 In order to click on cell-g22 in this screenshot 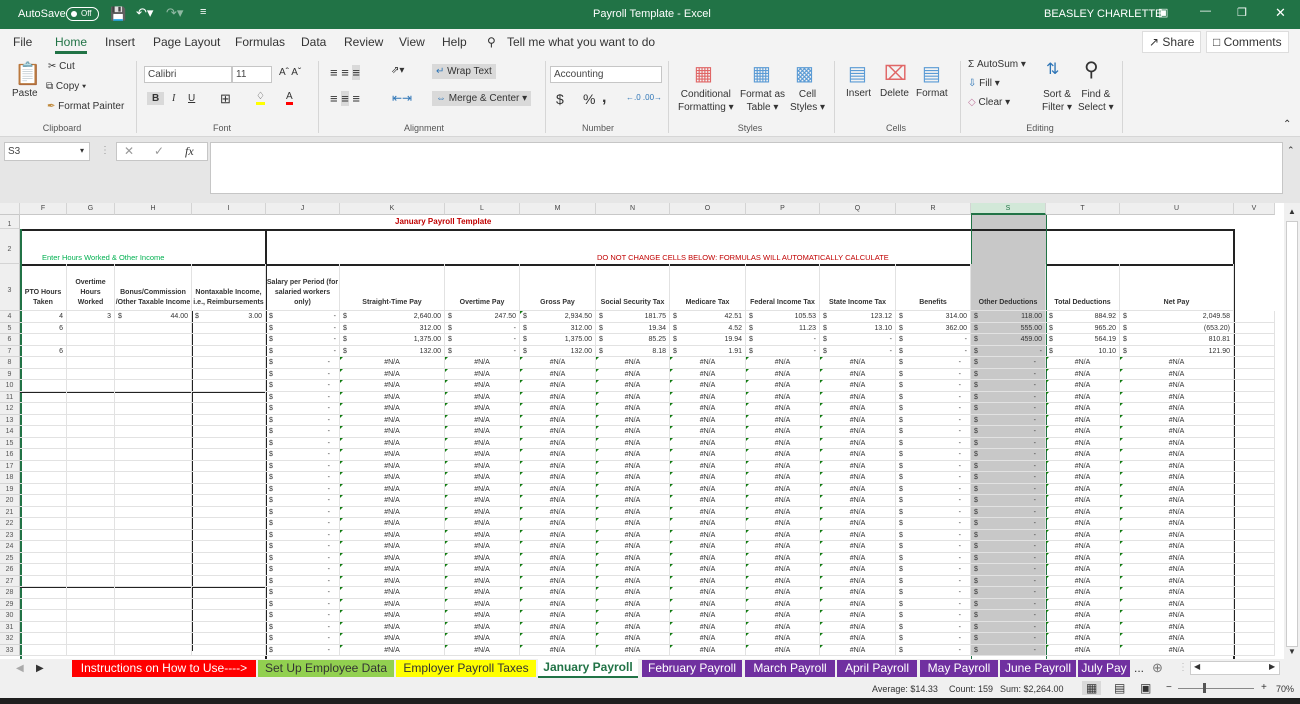, I will do `click(91, 524)`.